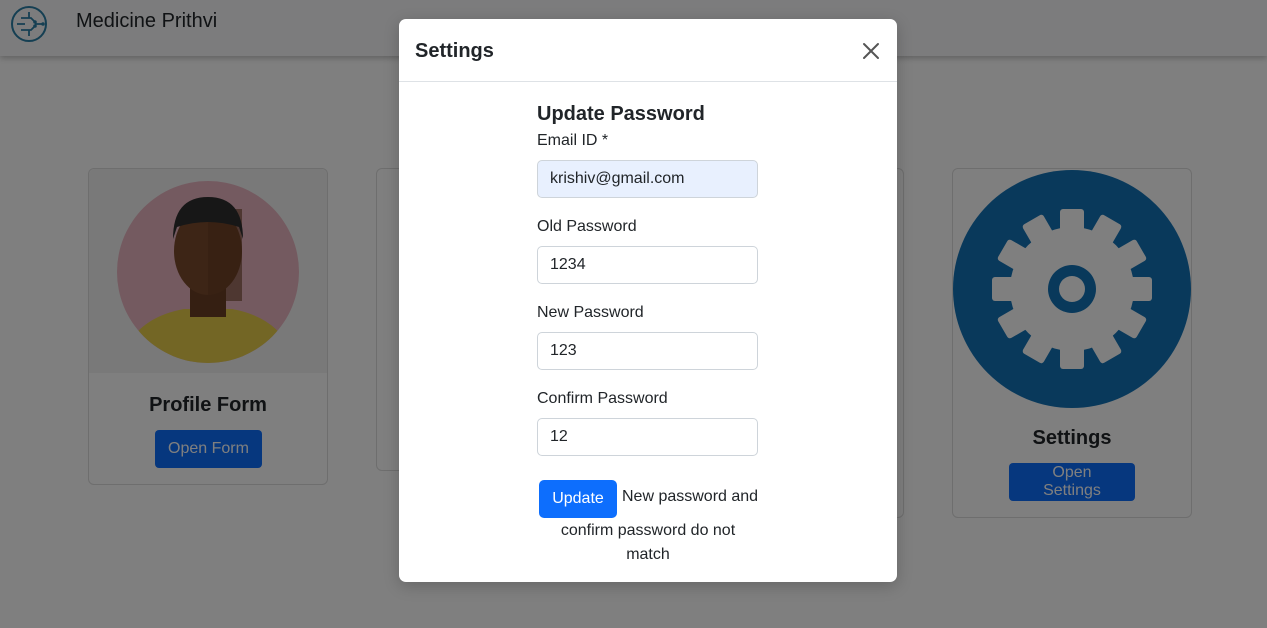 The image size is (1267, 628). I want to click on modal-title: Settings, so click(454, 51).